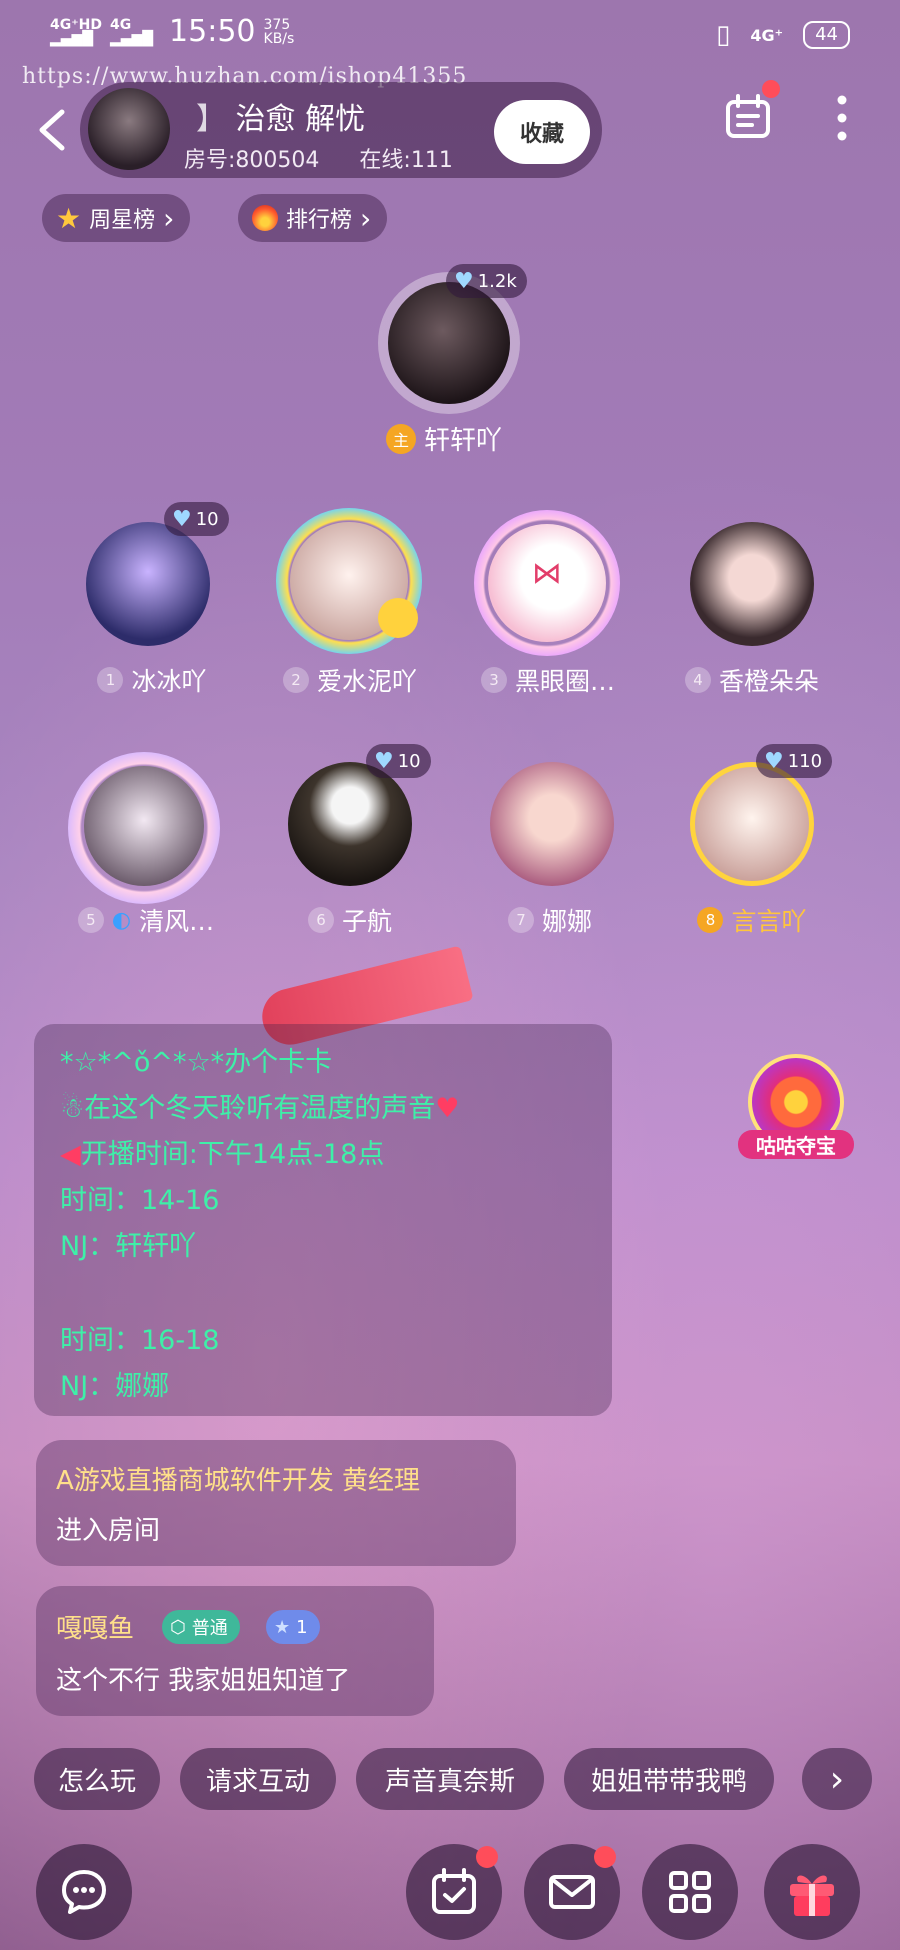  Describe the element at coordinates (140, 1340) in the screenshot. I see `notice-line-6: 时间：16-18` at that location.